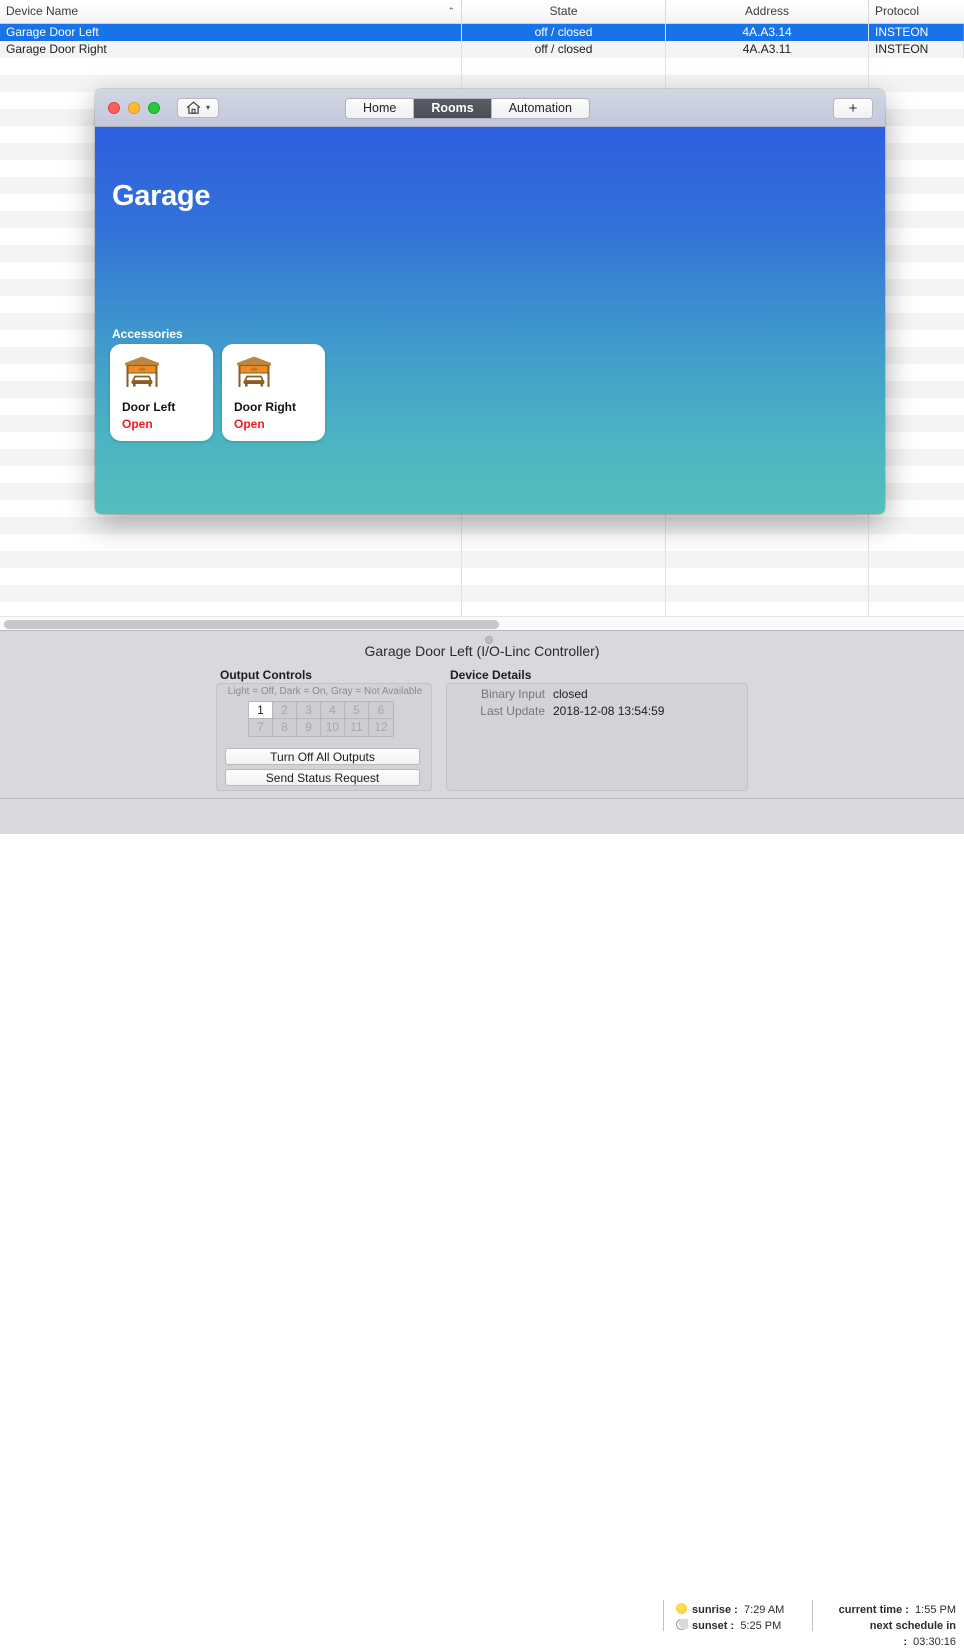 This screenshot has width=964, height=1650. I want to click on cell-address: 4A.A3.14, so click(767, 32).